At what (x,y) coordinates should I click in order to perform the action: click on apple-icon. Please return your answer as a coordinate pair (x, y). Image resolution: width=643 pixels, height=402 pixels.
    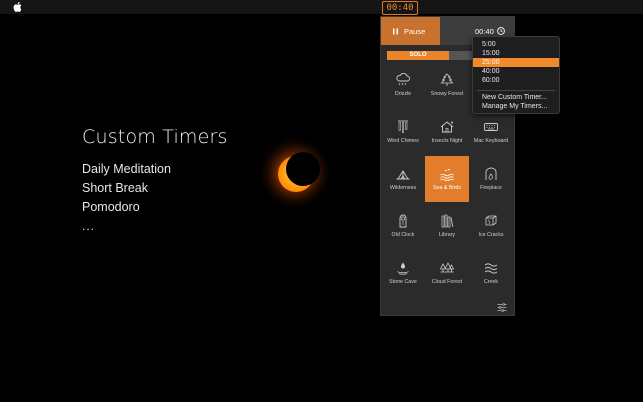
    Looking at the image, I should click on (18, 7).